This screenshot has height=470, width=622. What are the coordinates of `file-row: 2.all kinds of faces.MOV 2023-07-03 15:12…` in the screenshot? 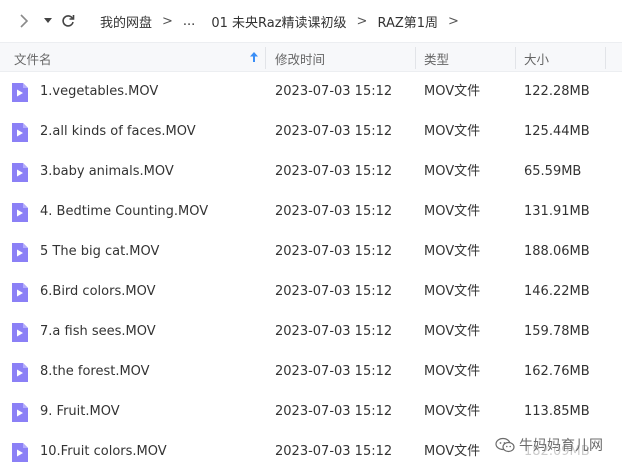 It's located at (311, 132).